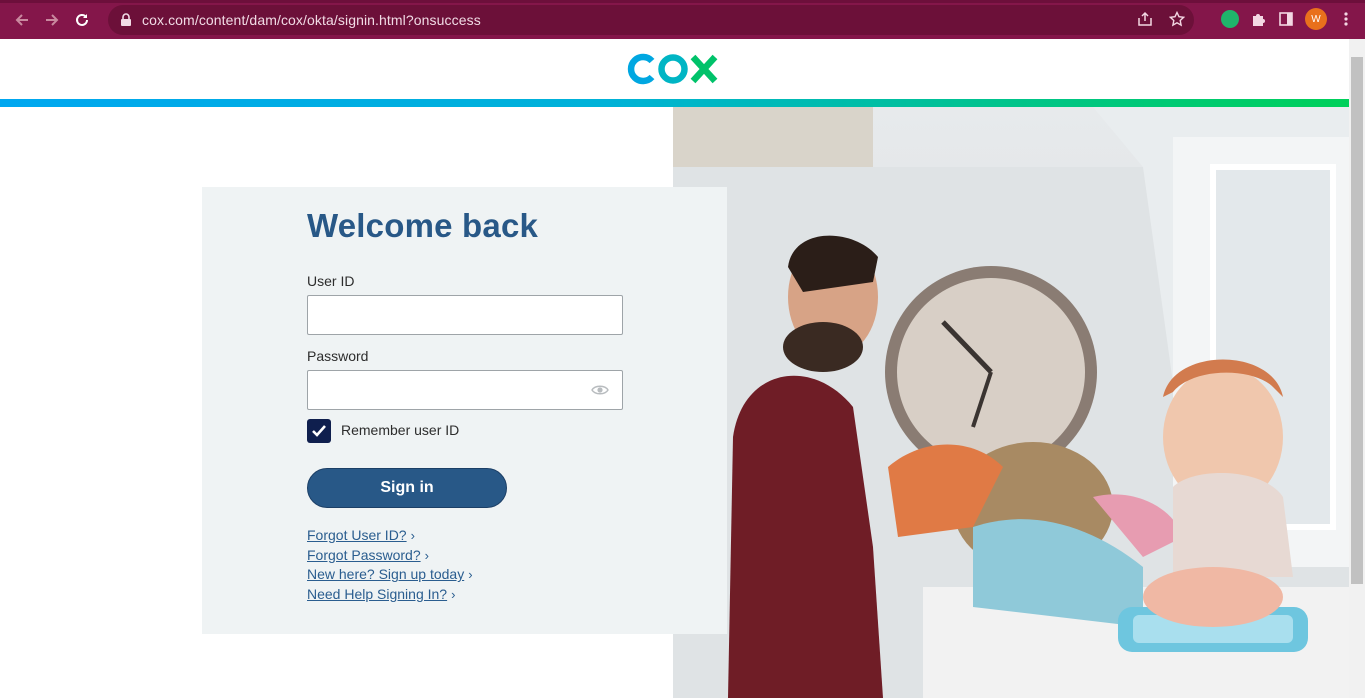 The image size is (1365, 698). Describe the element at coordinates (1230, 19) in the screenshot. I see `extension-grammarly-icon` at that location.